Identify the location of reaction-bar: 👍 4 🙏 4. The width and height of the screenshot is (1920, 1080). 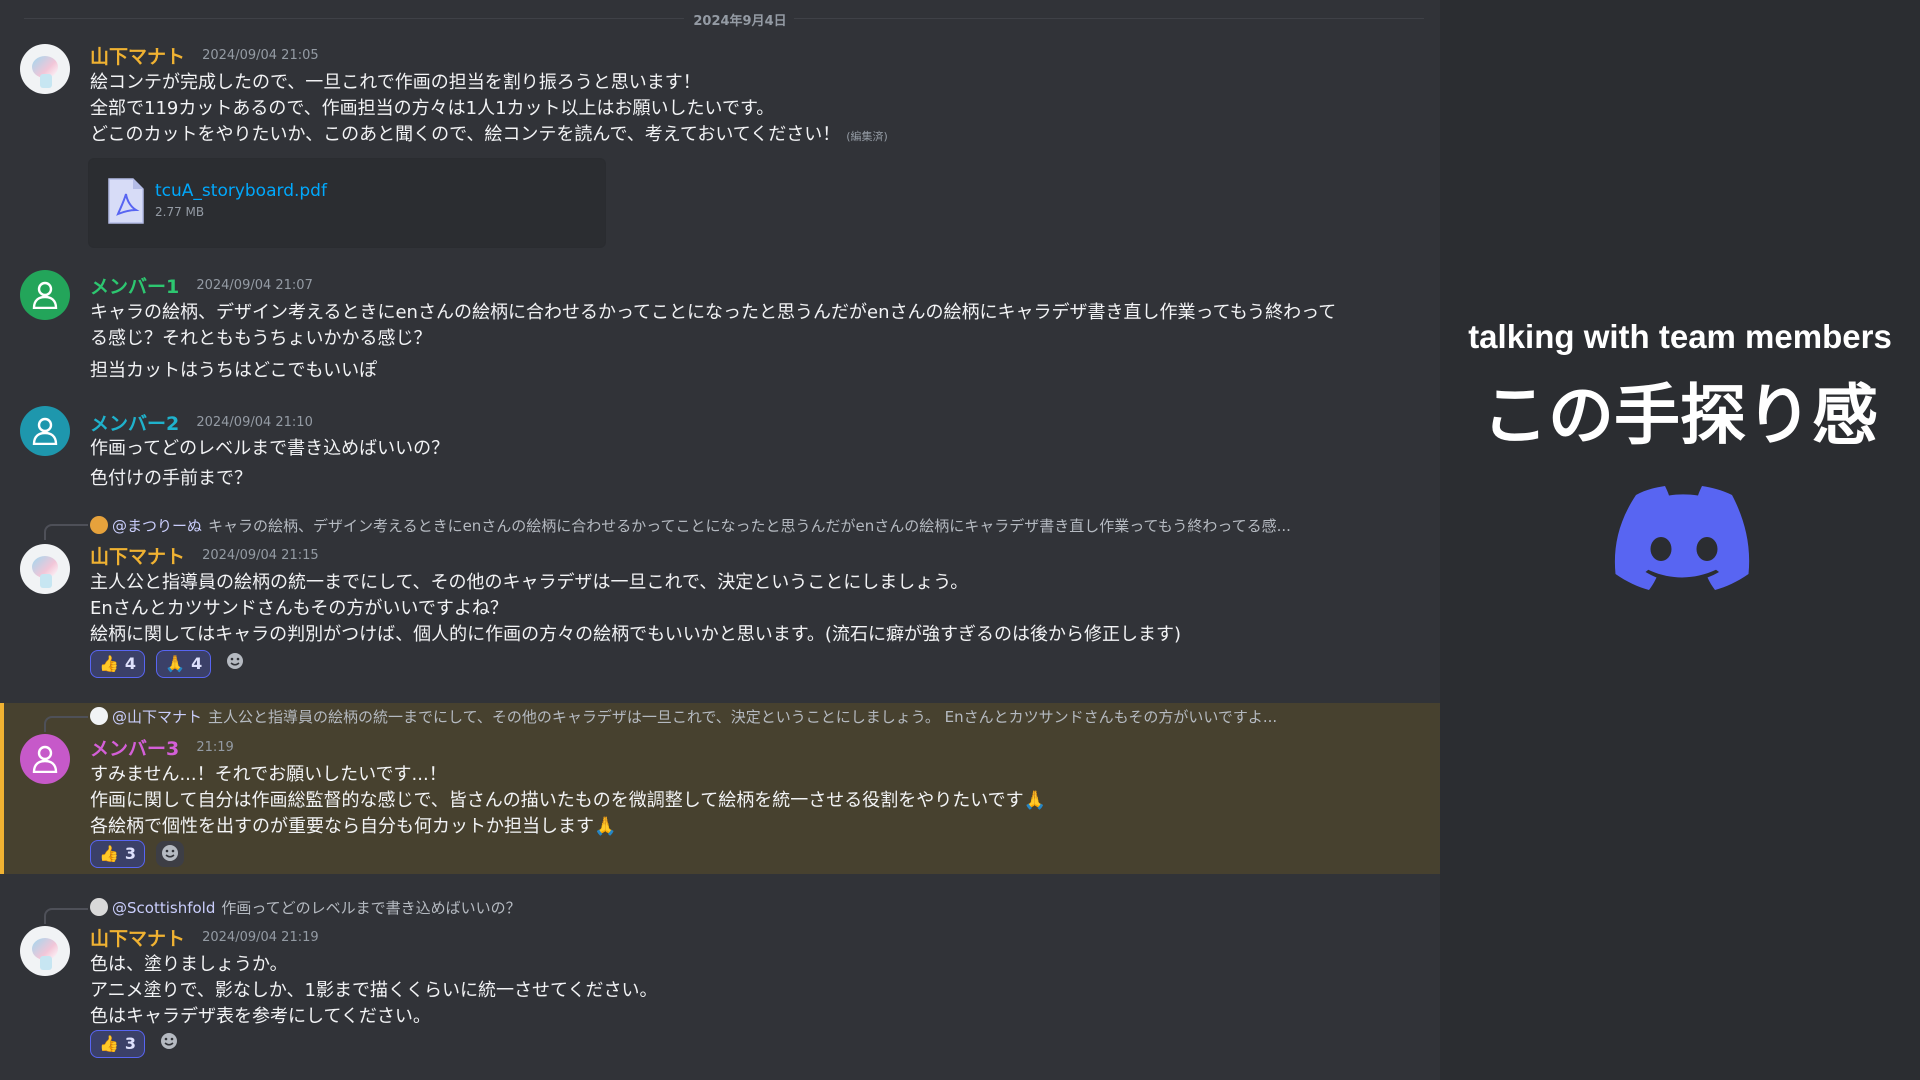
(169, 664).